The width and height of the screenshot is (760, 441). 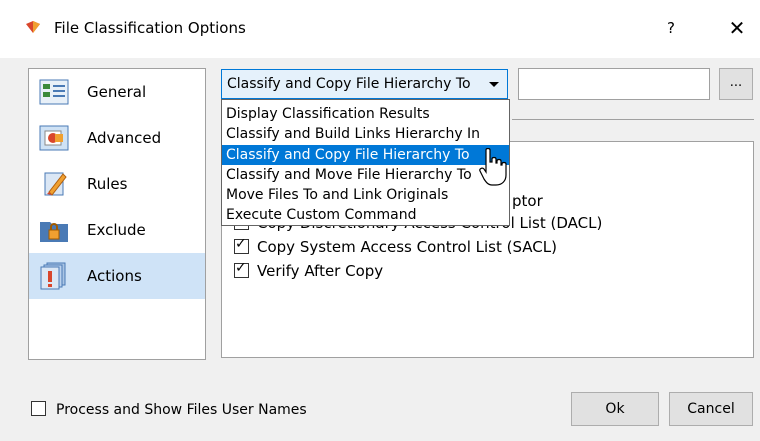 What do you see at coordinates (365, 155) in the screenshot?
I see `dropdown-option-selected: Classify and Copy File Hierarchy To` at bounding box center [365, 155].